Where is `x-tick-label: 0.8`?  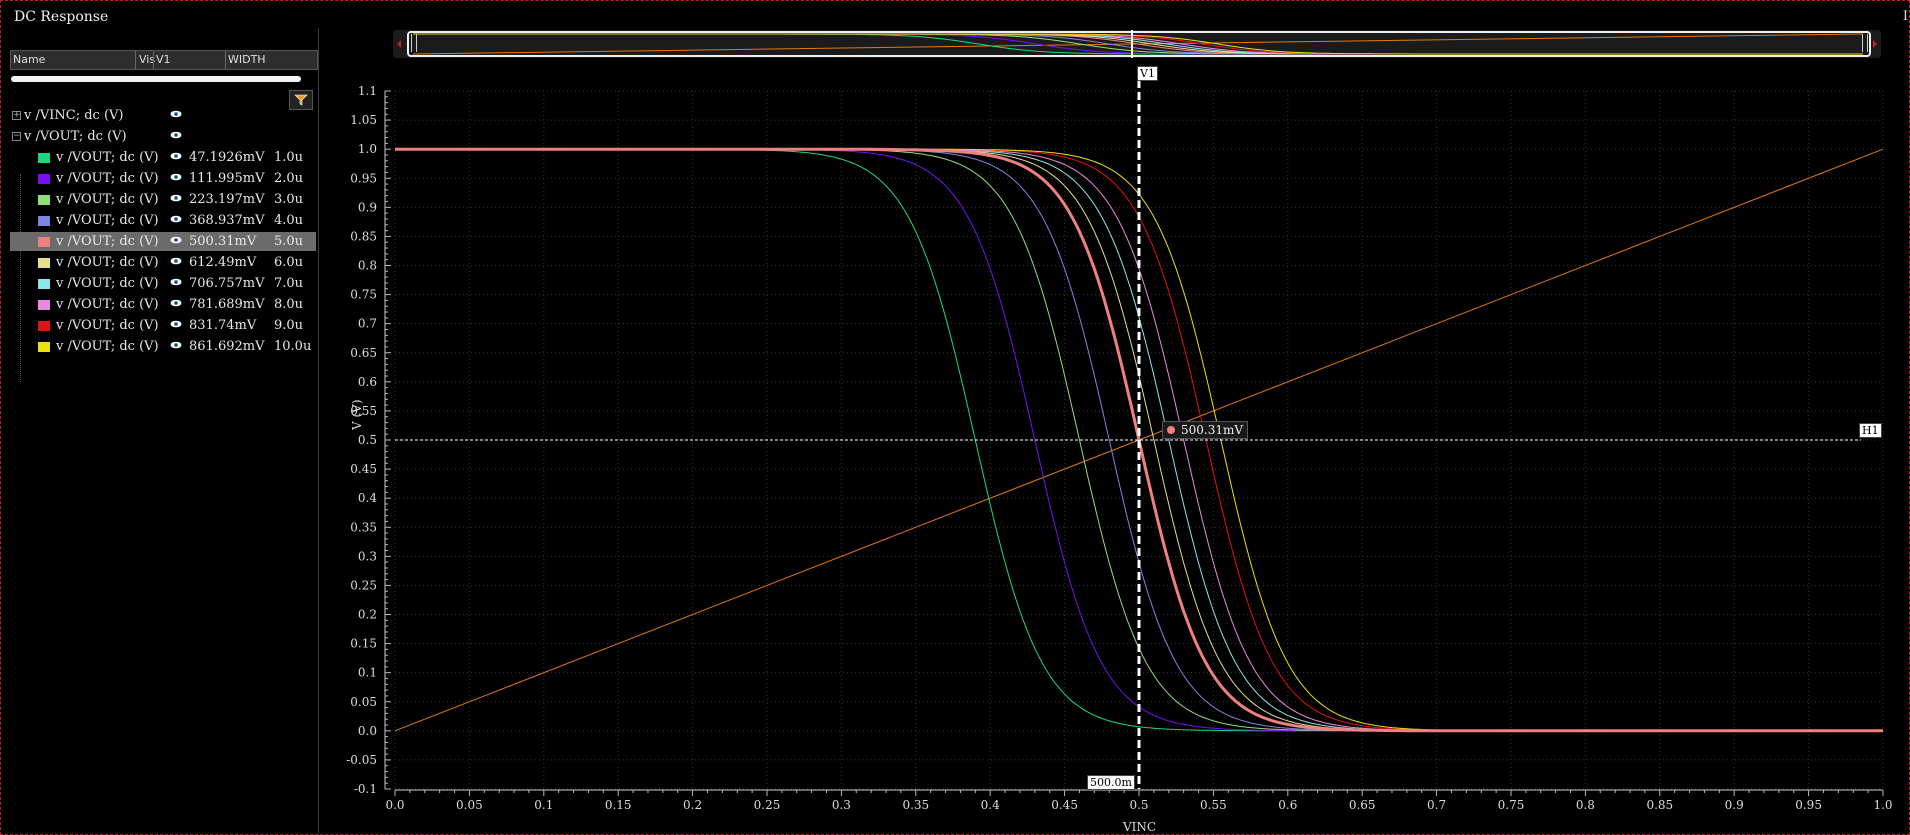
x-tick-label: 0.8 is located at coordinates (1585, 805).